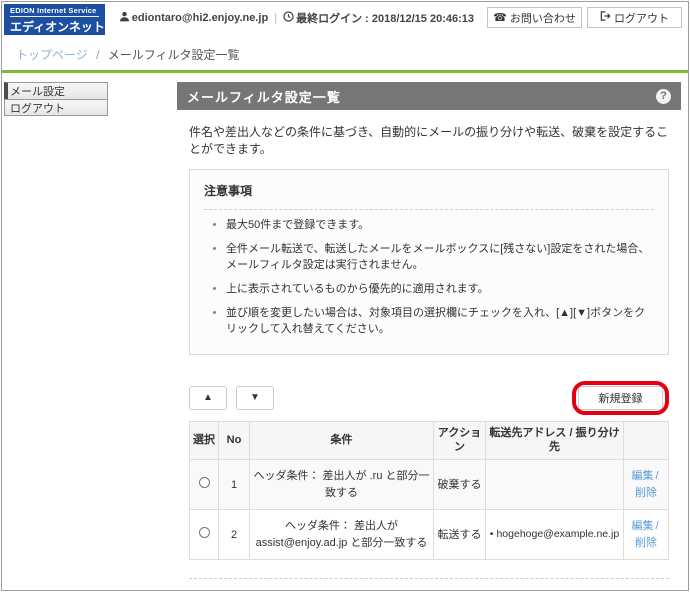  I want to click on column-header-action: アクション, so click(459, 440).